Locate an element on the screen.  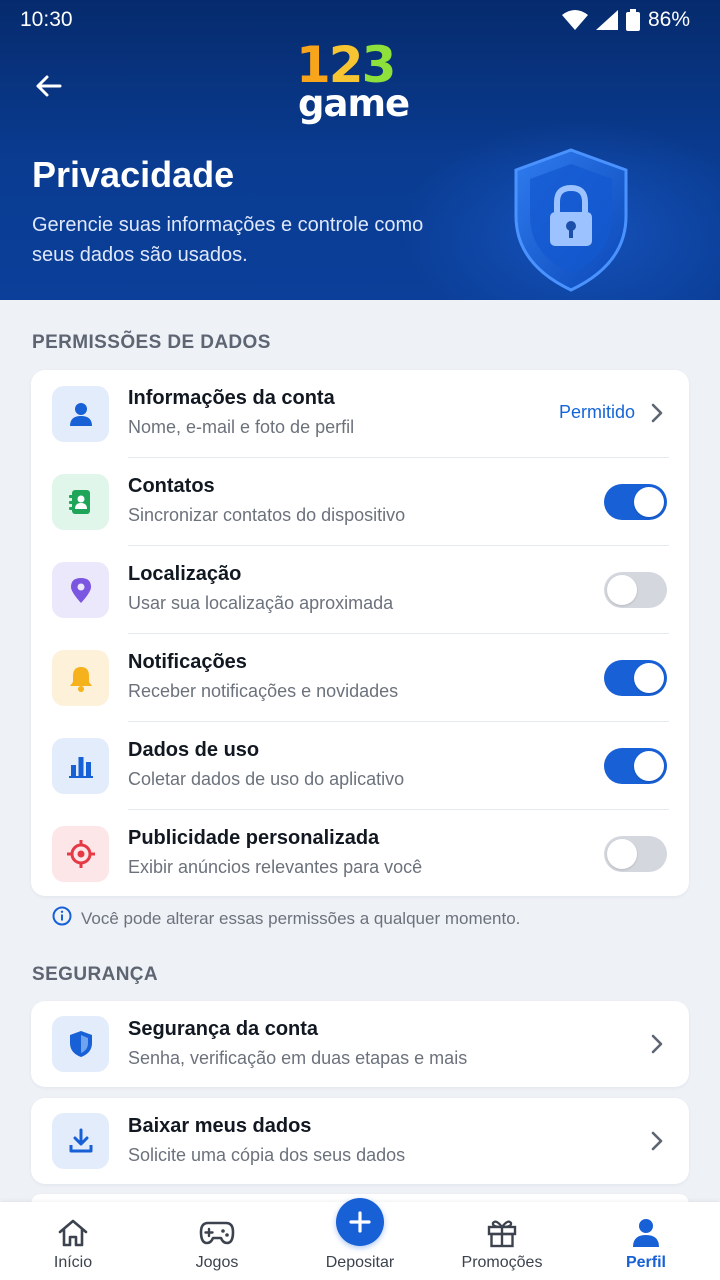
battery-icon is located at coordinates (632, 20).